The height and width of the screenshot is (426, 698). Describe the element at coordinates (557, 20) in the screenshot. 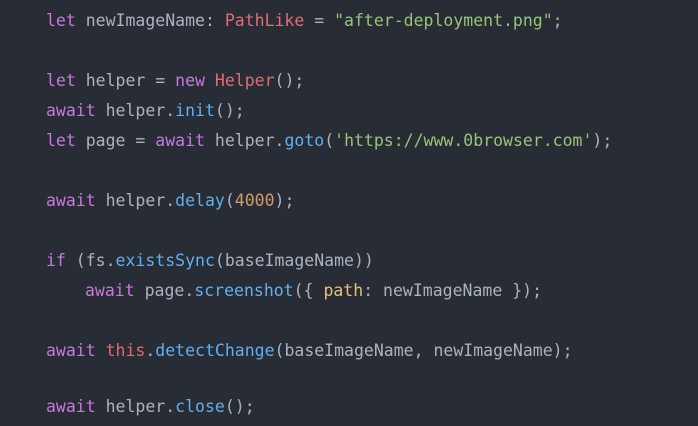

I see `code-text: ;` at that location.